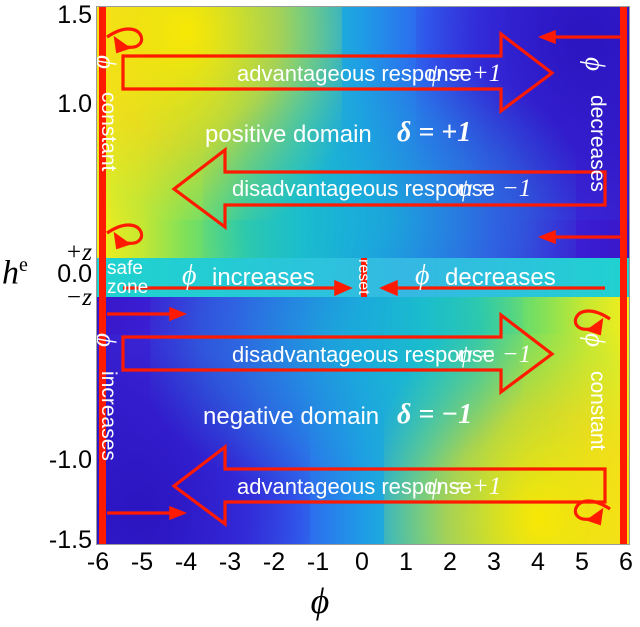  Describe the element at coordinates (464, 486) in the screenshot. I see `negative-advantageous-psi: ψ = +1` at that location.